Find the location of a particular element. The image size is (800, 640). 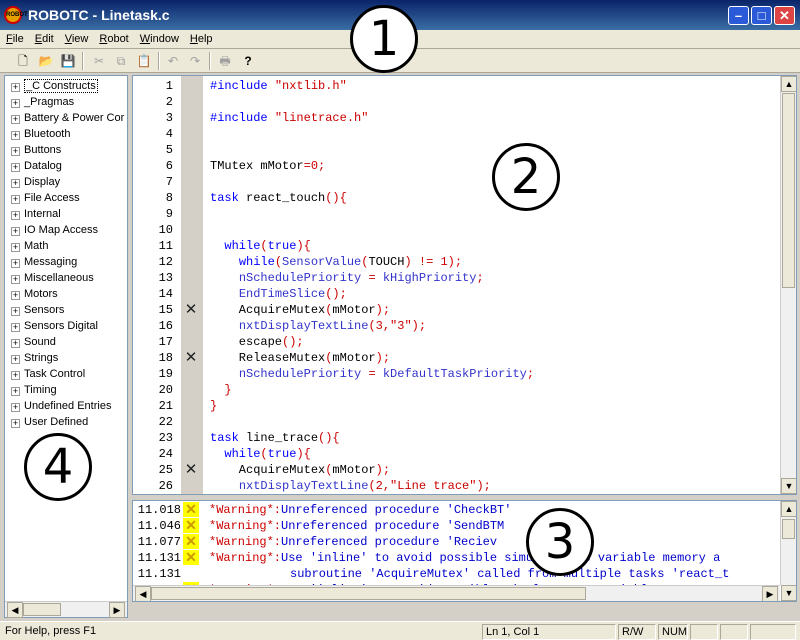

code-line: nxtDisplayTextLine(2,"Line trace"); is located at coordinates (350, 486).